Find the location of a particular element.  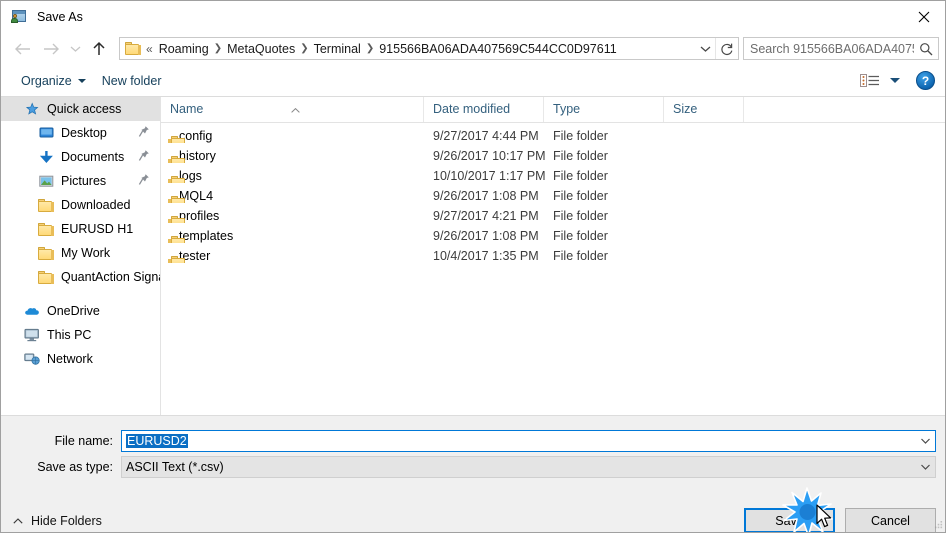

column-header-name: Name is located at coordinates (292, 109).